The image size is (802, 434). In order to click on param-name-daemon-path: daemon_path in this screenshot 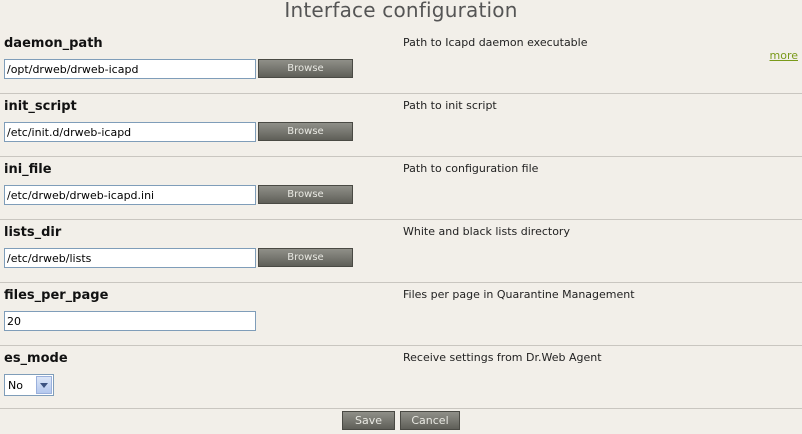, I will do `click(53, 43)`.